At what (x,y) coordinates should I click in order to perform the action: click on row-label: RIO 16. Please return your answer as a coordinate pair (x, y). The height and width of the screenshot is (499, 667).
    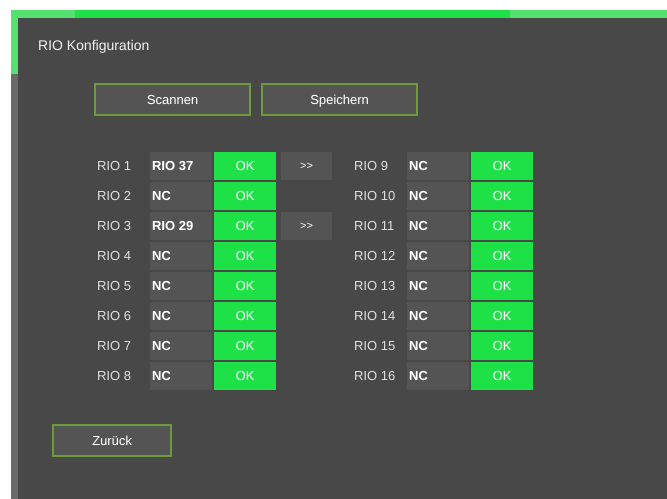
    Looking at the image, I should click on (375, 376).